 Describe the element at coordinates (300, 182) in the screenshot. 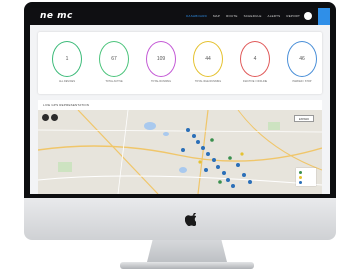

I see `legend-parked-icon` at that location.